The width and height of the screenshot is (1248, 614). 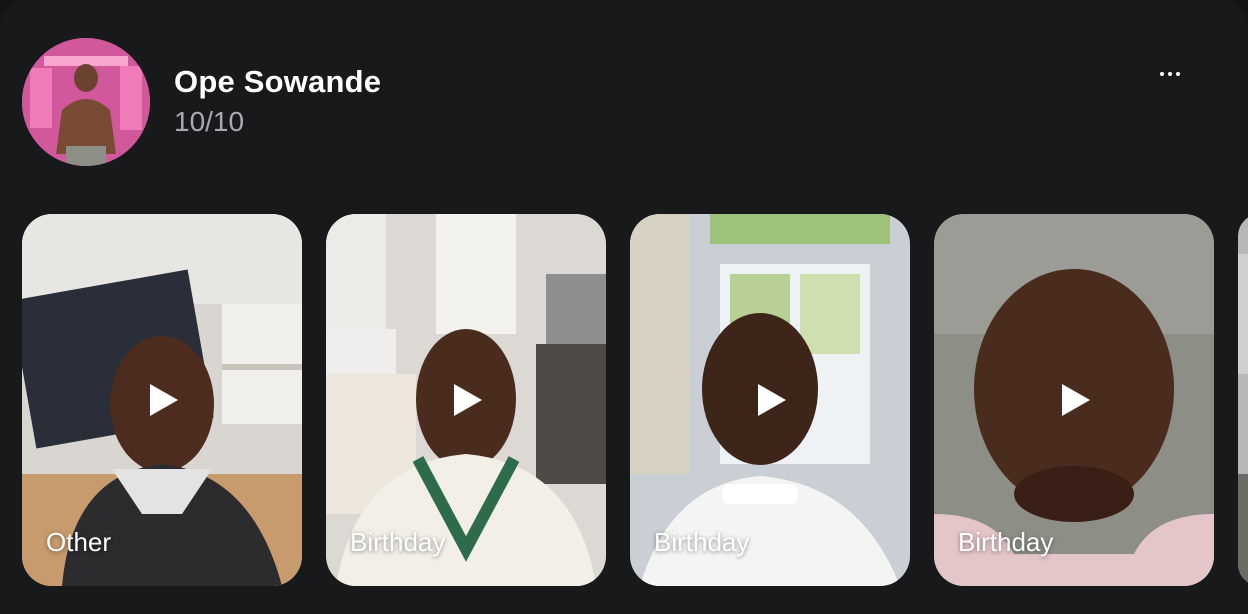 I want to click on video-card: Other, so click(x=162, y=400).